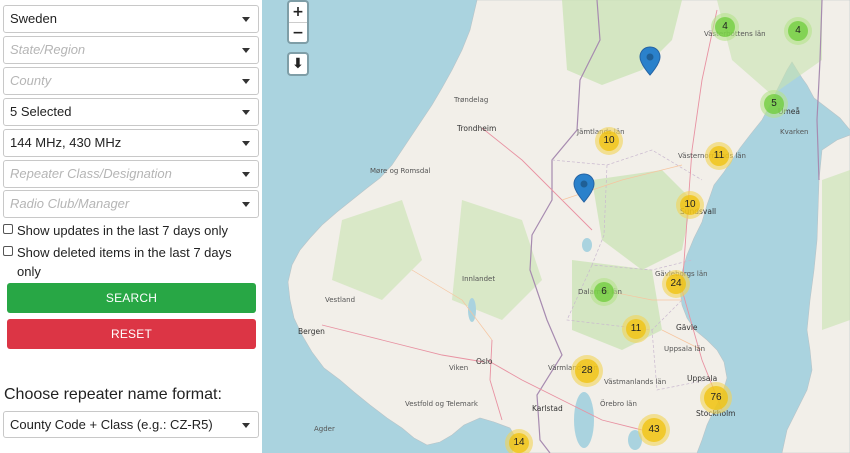 This screenshot has height=453, width=850. I want to click on marker-cluster: 6, so click(604, 292).